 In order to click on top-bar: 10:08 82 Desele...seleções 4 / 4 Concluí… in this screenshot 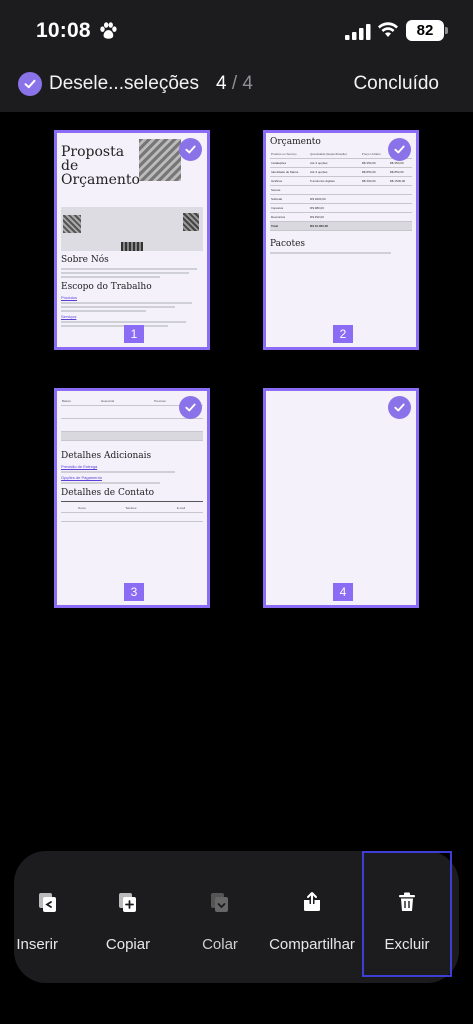, I will do `click(236, 56)`.